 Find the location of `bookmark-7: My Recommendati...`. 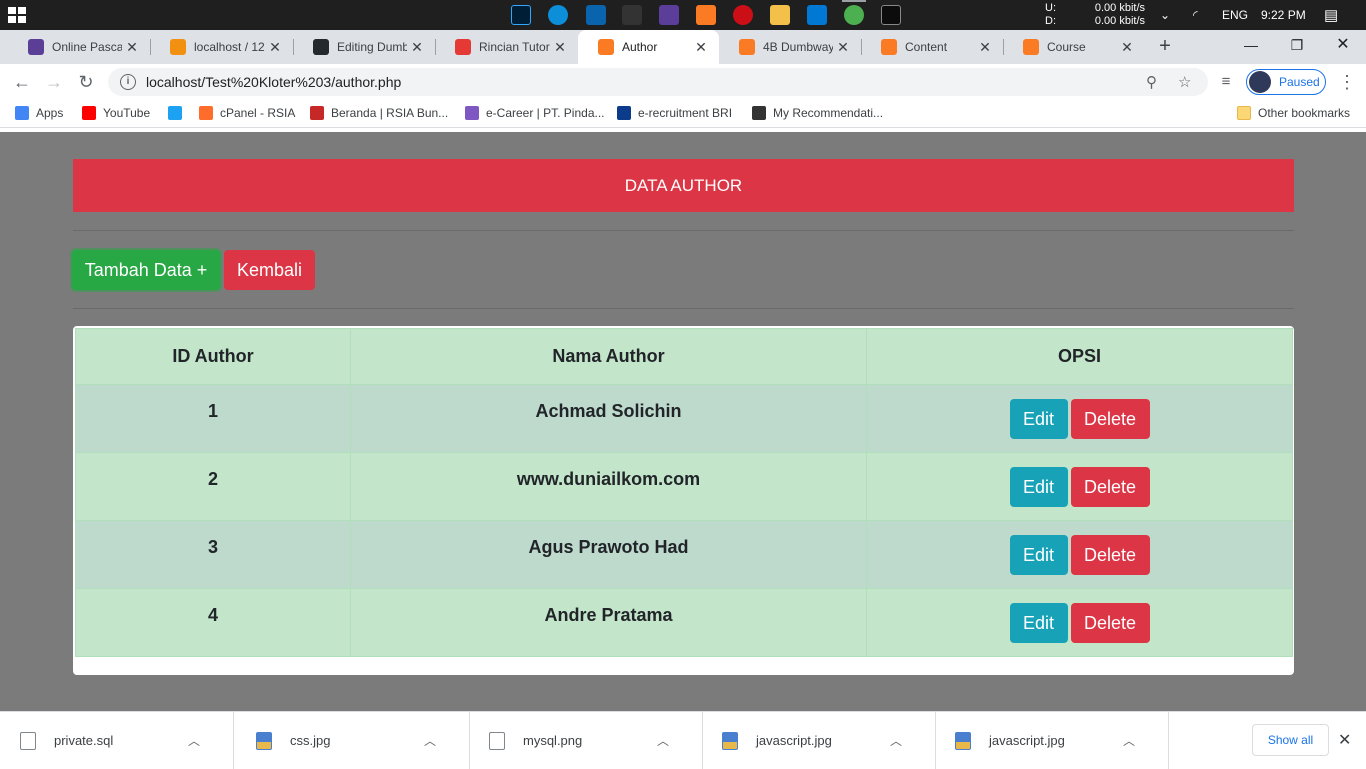

bookmark-7: My Recommendati... is located at coordinates (817, 113).